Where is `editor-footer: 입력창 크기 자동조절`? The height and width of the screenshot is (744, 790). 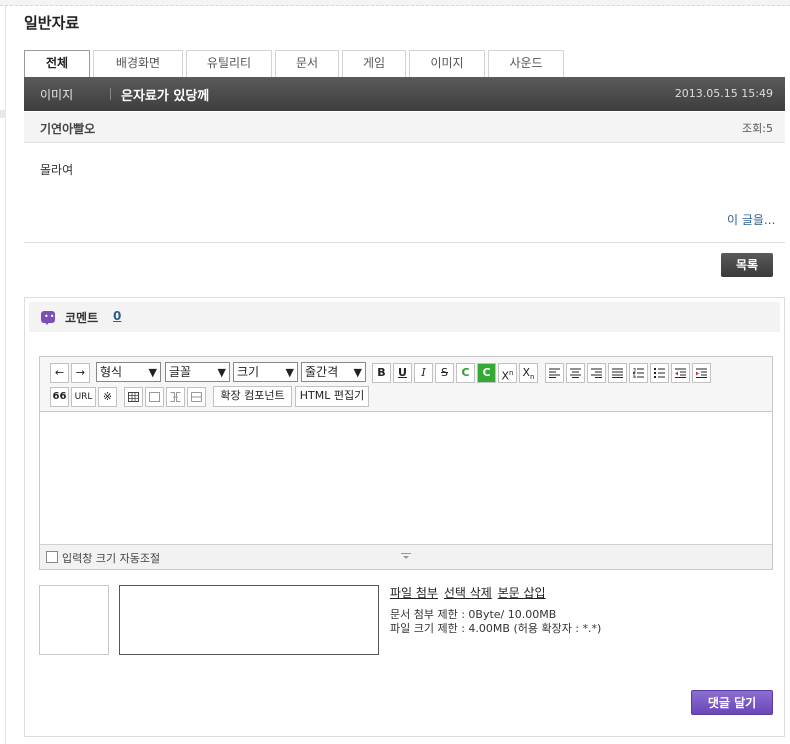 editor-footer: 입력창 크기 자동조절 is located at coordinates (406, 556).